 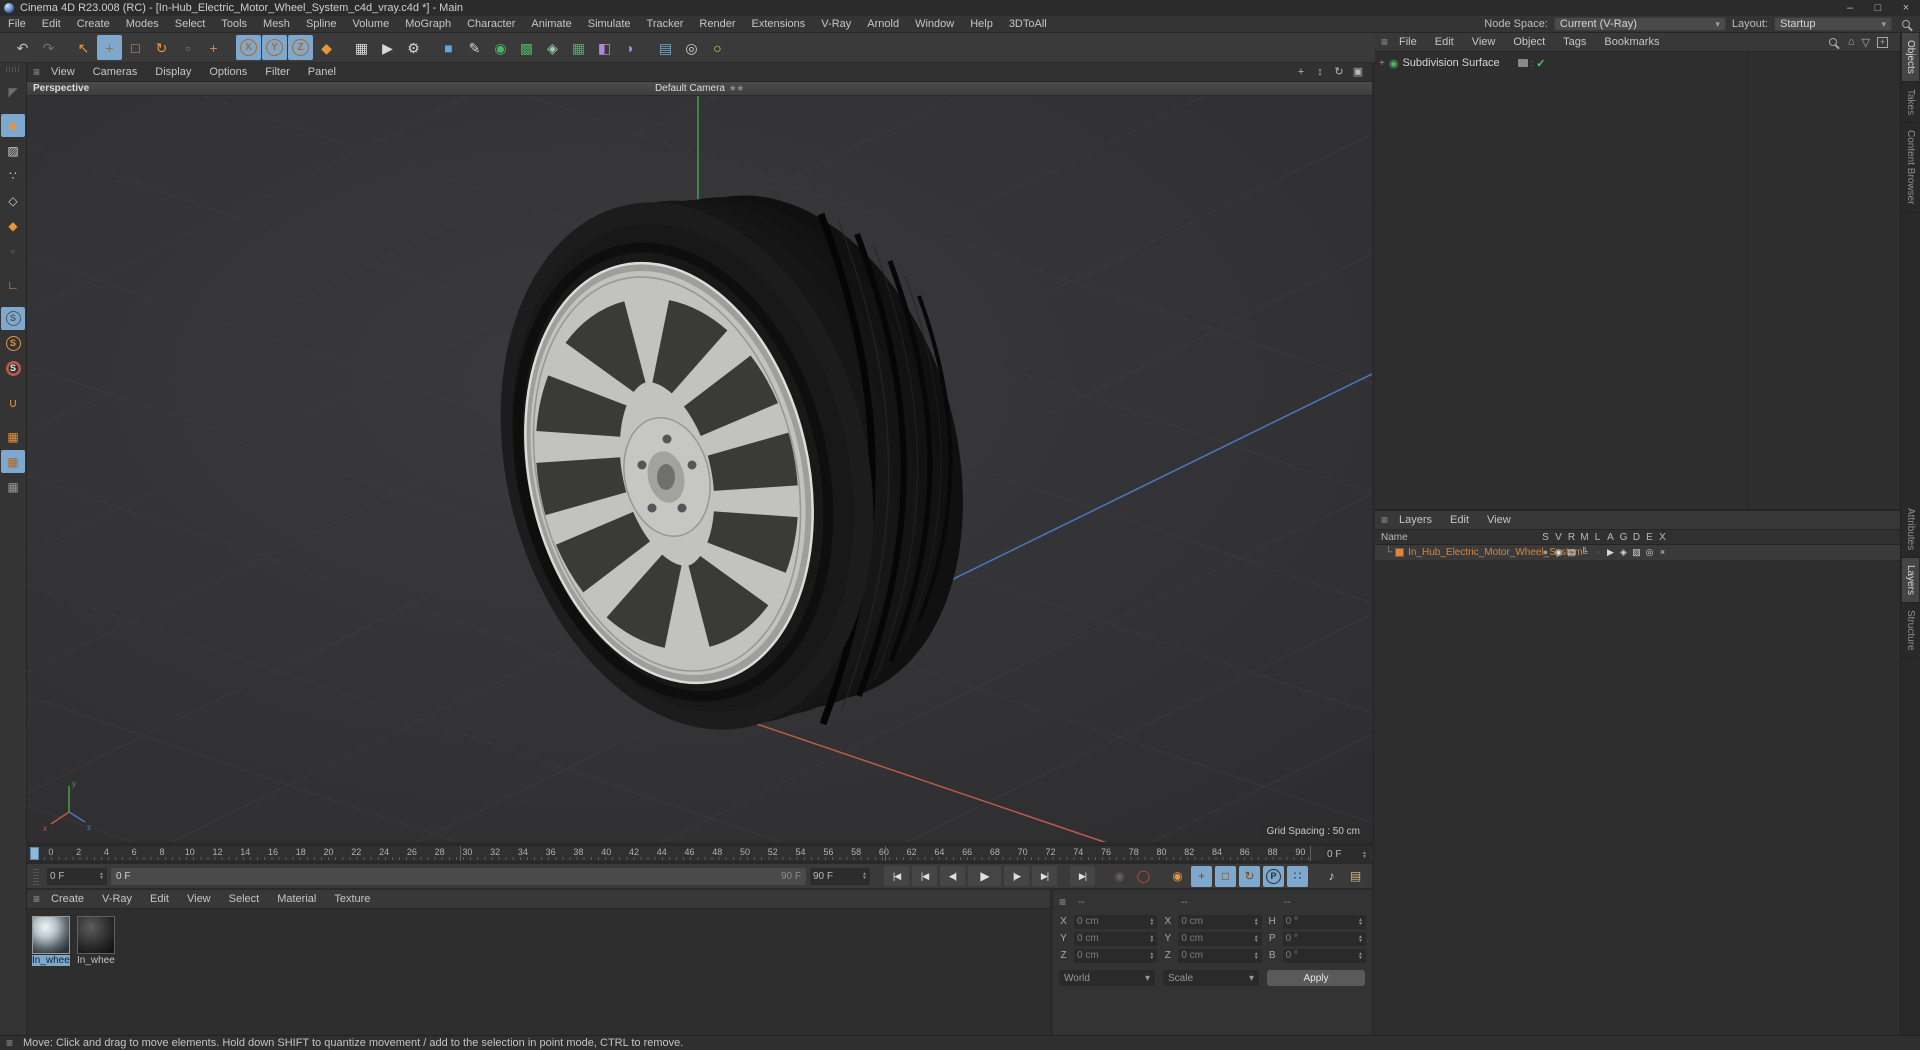 I want to click on pen-tool-icon: ✎, so click(x=474, y=47).